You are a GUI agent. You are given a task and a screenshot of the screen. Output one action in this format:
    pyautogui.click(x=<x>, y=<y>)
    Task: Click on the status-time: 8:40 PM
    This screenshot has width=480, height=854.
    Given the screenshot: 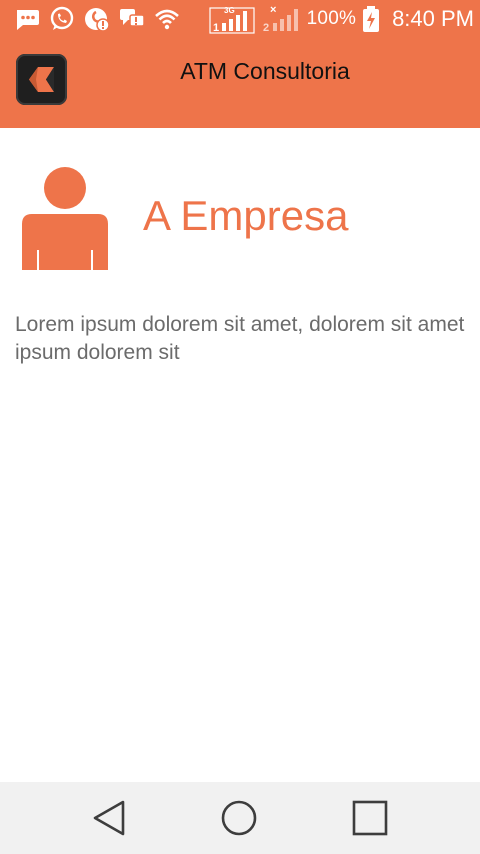 What is the action you would take?
    pyautogui.click(x=433, y=18)
    